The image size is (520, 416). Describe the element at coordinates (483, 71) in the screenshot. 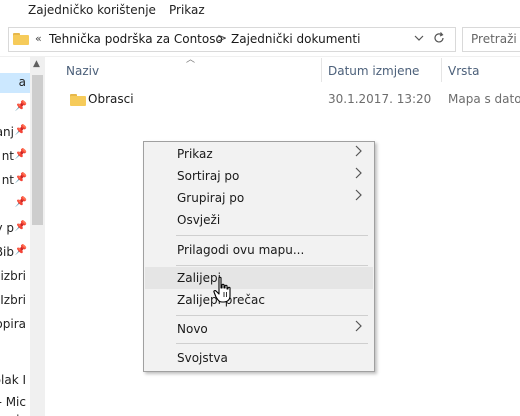

I see `column-header-type: Vrsta` at that location.